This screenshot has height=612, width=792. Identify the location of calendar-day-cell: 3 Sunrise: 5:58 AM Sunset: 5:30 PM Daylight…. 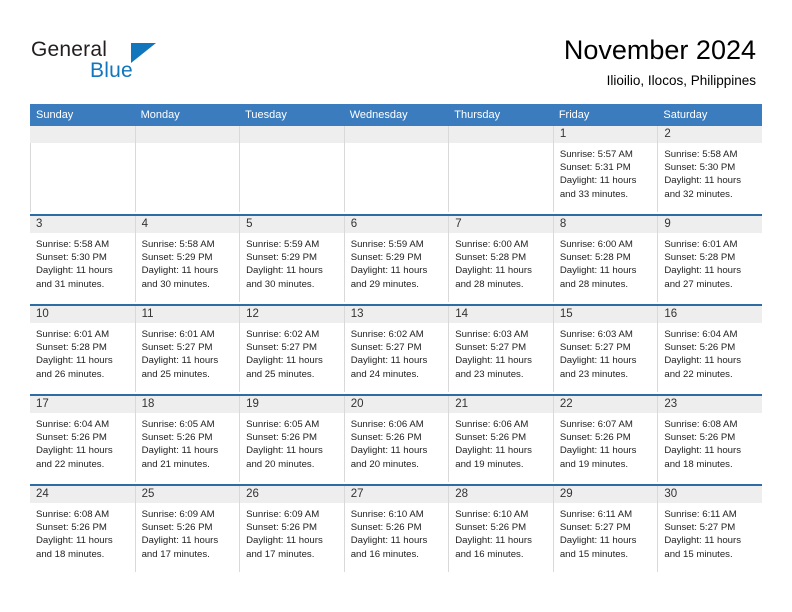
(82, 259).